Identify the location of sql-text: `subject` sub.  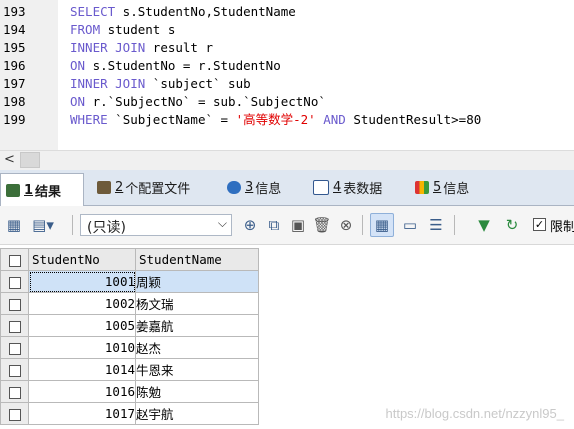
(198, 83).